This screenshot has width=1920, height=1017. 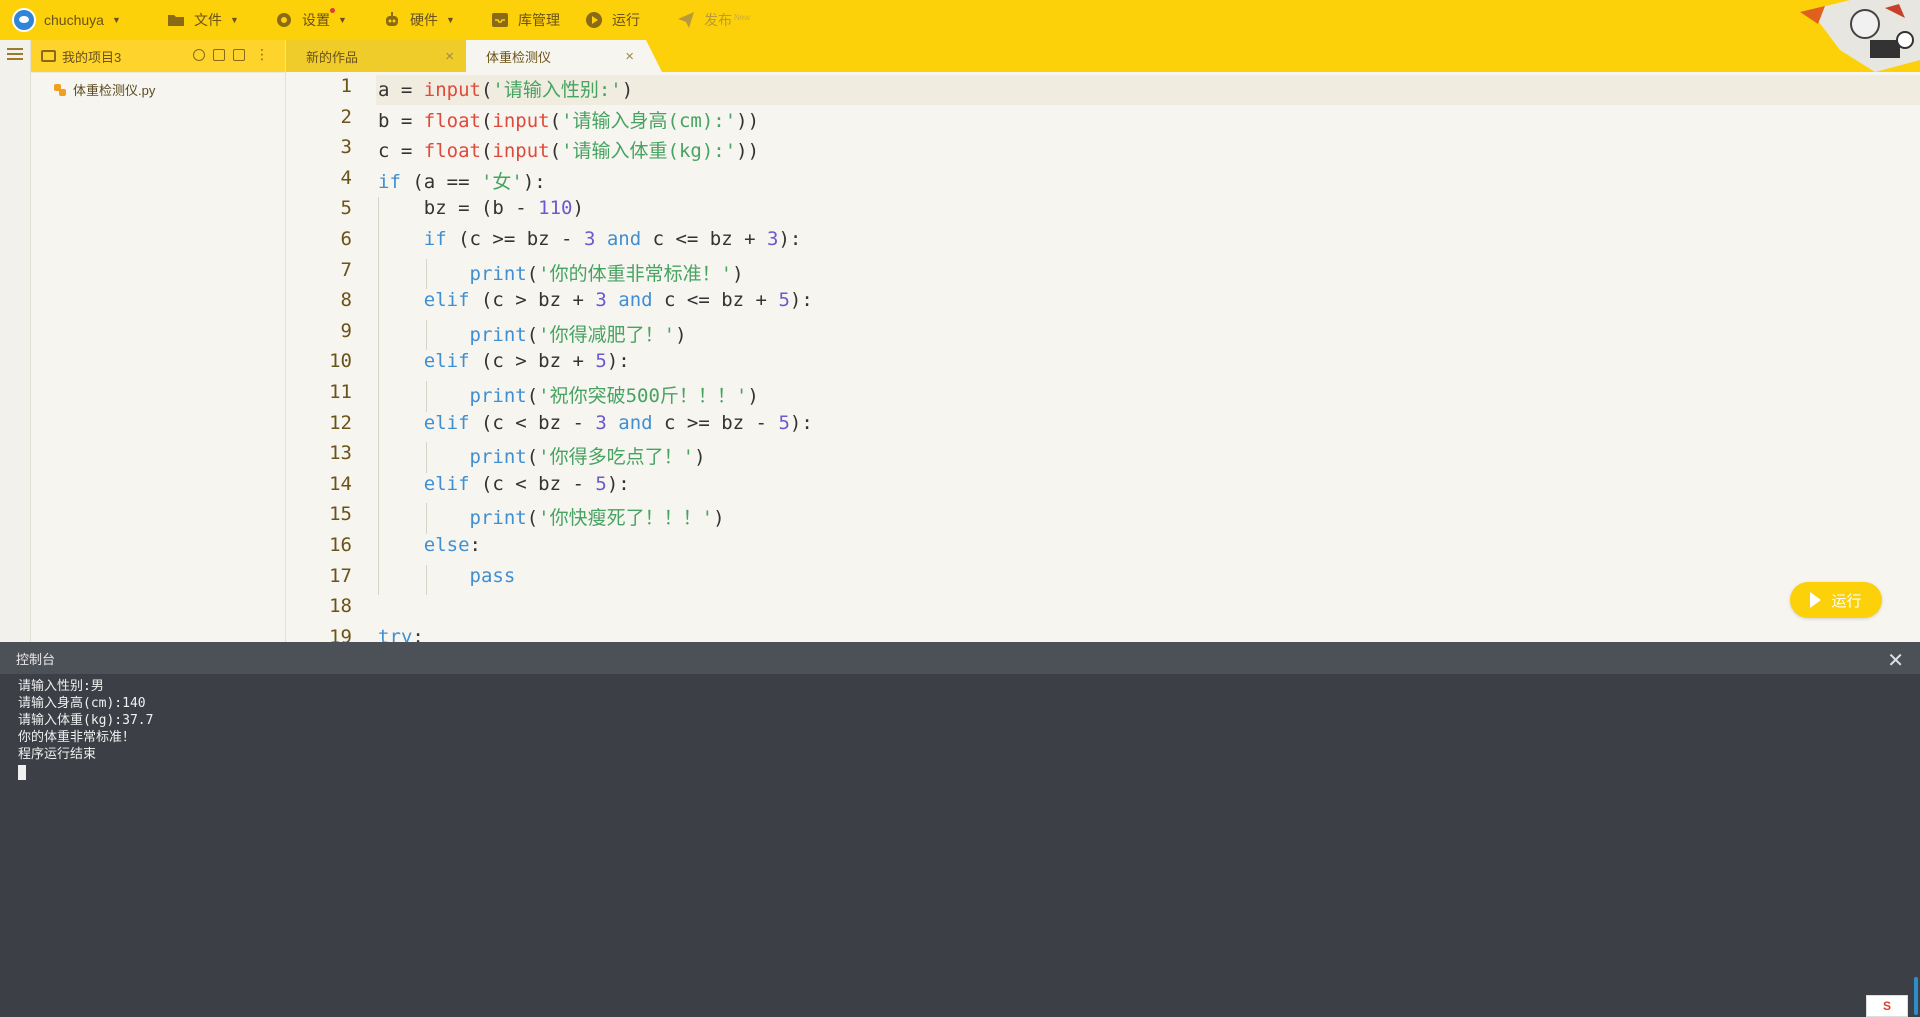 What do you see at coordinates (595, 300) in the screenshot?
I see `code-line: elif (c > bz + 3 and c <= bz + 5):` at bounding box center [595, 300].